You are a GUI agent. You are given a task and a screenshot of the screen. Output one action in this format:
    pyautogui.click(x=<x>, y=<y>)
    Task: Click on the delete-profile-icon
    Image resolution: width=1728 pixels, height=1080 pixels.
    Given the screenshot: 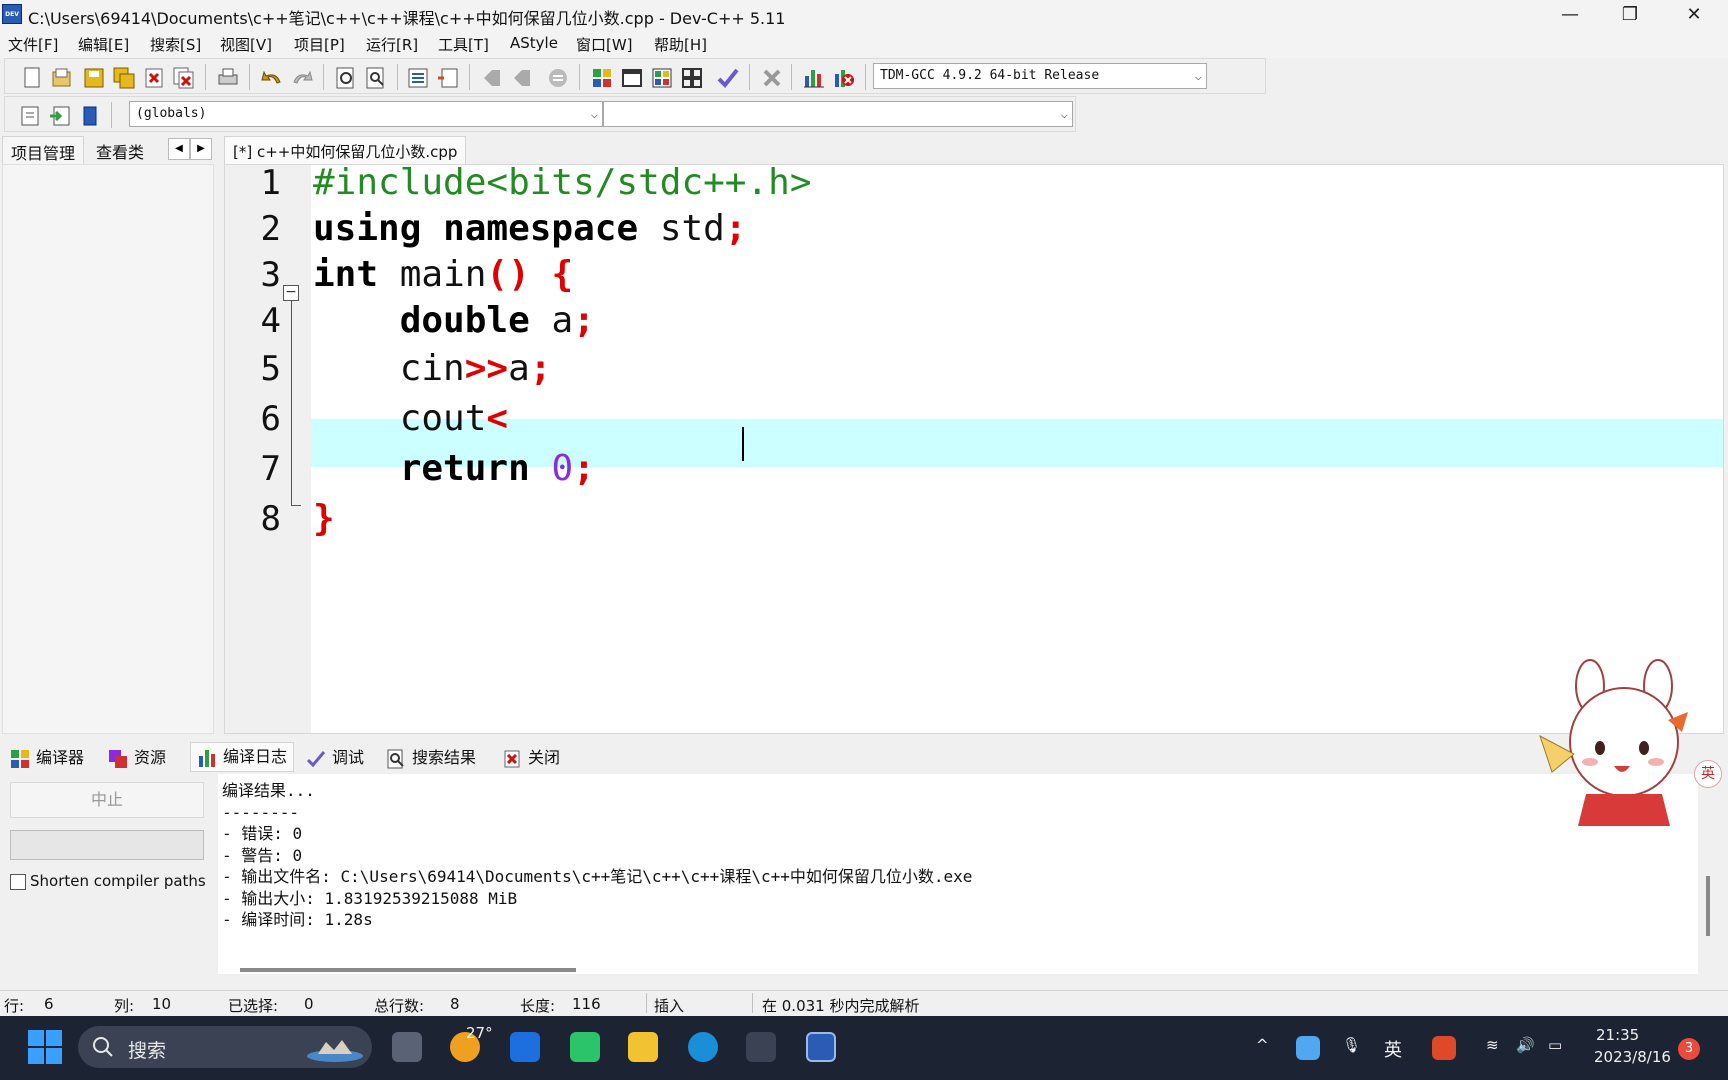 What is the action you would take?
    pyautogui.click(x=843, y=77)
    